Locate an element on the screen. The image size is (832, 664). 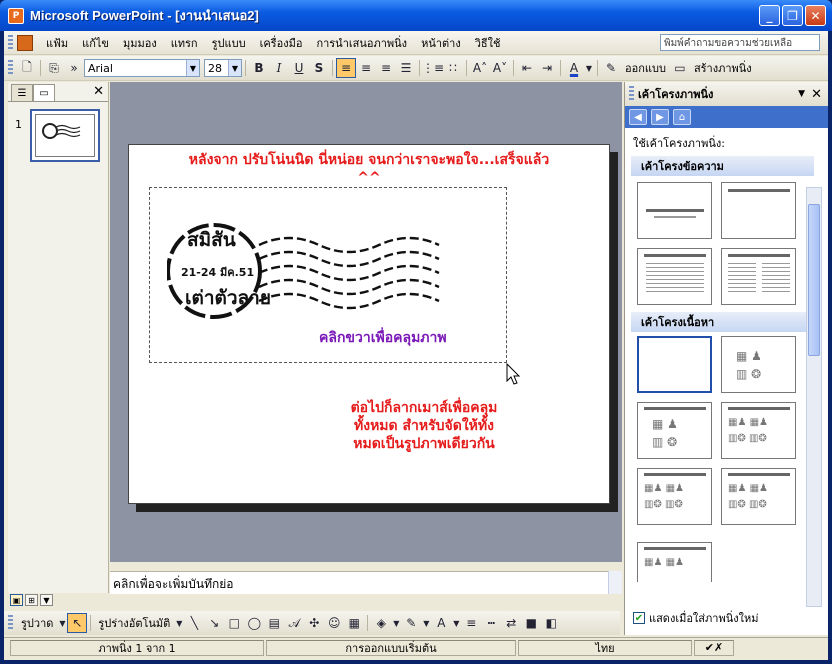
overflow-icon: » is located at coordinates (74, 68).